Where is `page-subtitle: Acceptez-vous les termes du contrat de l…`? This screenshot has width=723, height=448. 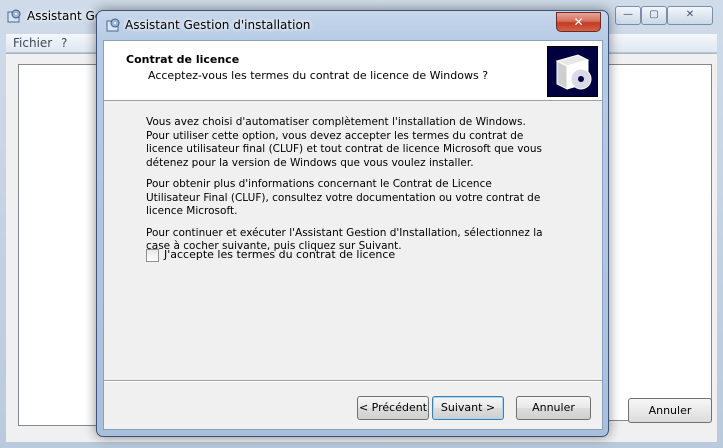
page-subtitle: Acceptez-vous les termes du contrat de l… is located at coordinates (318, 75).